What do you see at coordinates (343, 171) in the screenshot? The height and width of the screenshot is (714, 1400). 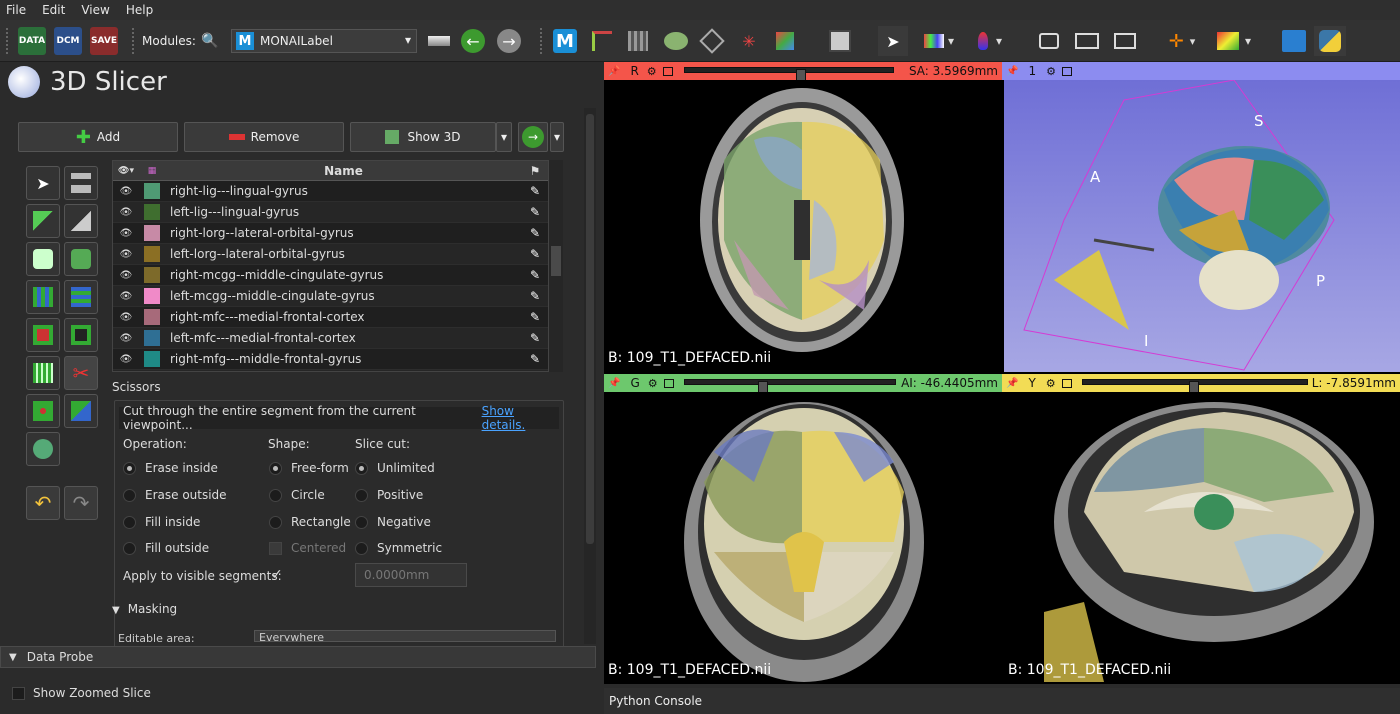 I see `name-column-header: Name` at bounding box center [343, 171].